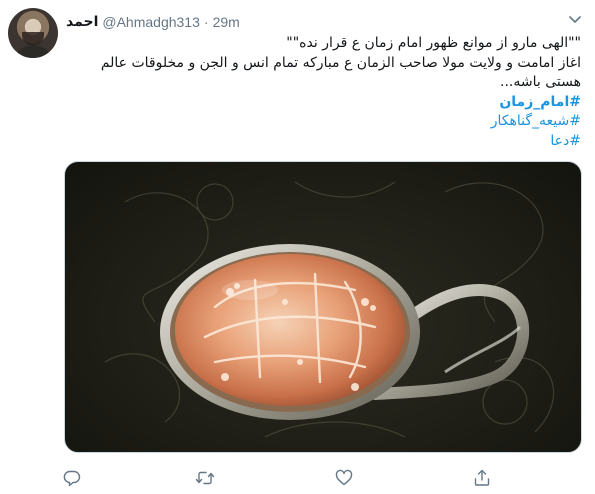  I want to click on hashtag-link: #شیعه_گناهکار, so click(323, 122).